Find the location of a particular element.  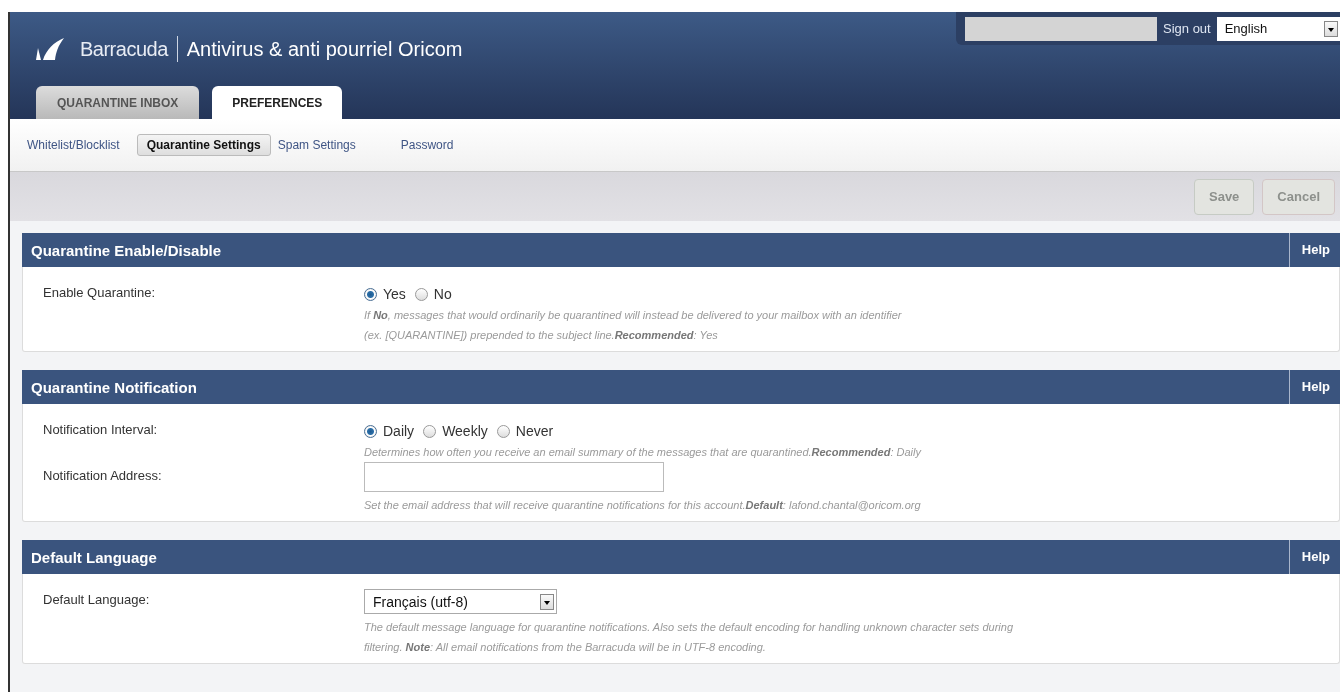

subnav-link: Spam Settings is located at coordinates (316, 145).